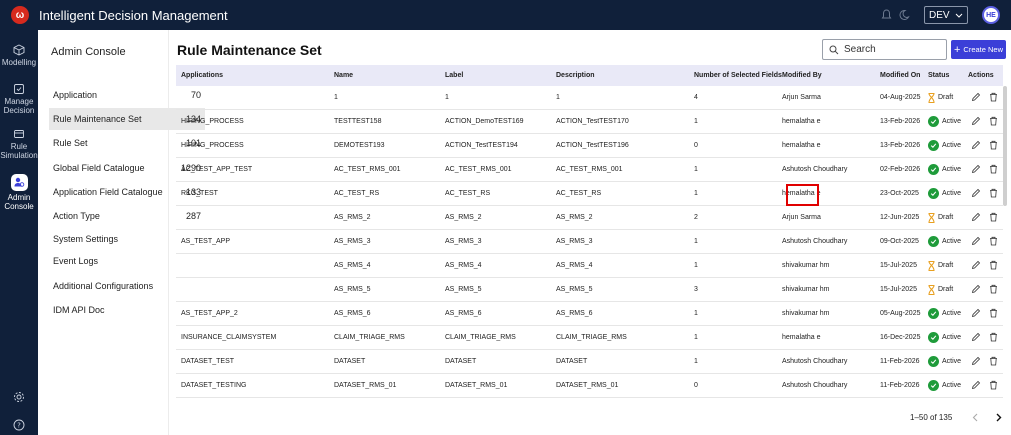 The height and width of the screenshot is (435, 1011). What do you see at coordinates (946, 15) in the screenshot?
I see `environment-select: DEV` at bounding box center [946, 15].